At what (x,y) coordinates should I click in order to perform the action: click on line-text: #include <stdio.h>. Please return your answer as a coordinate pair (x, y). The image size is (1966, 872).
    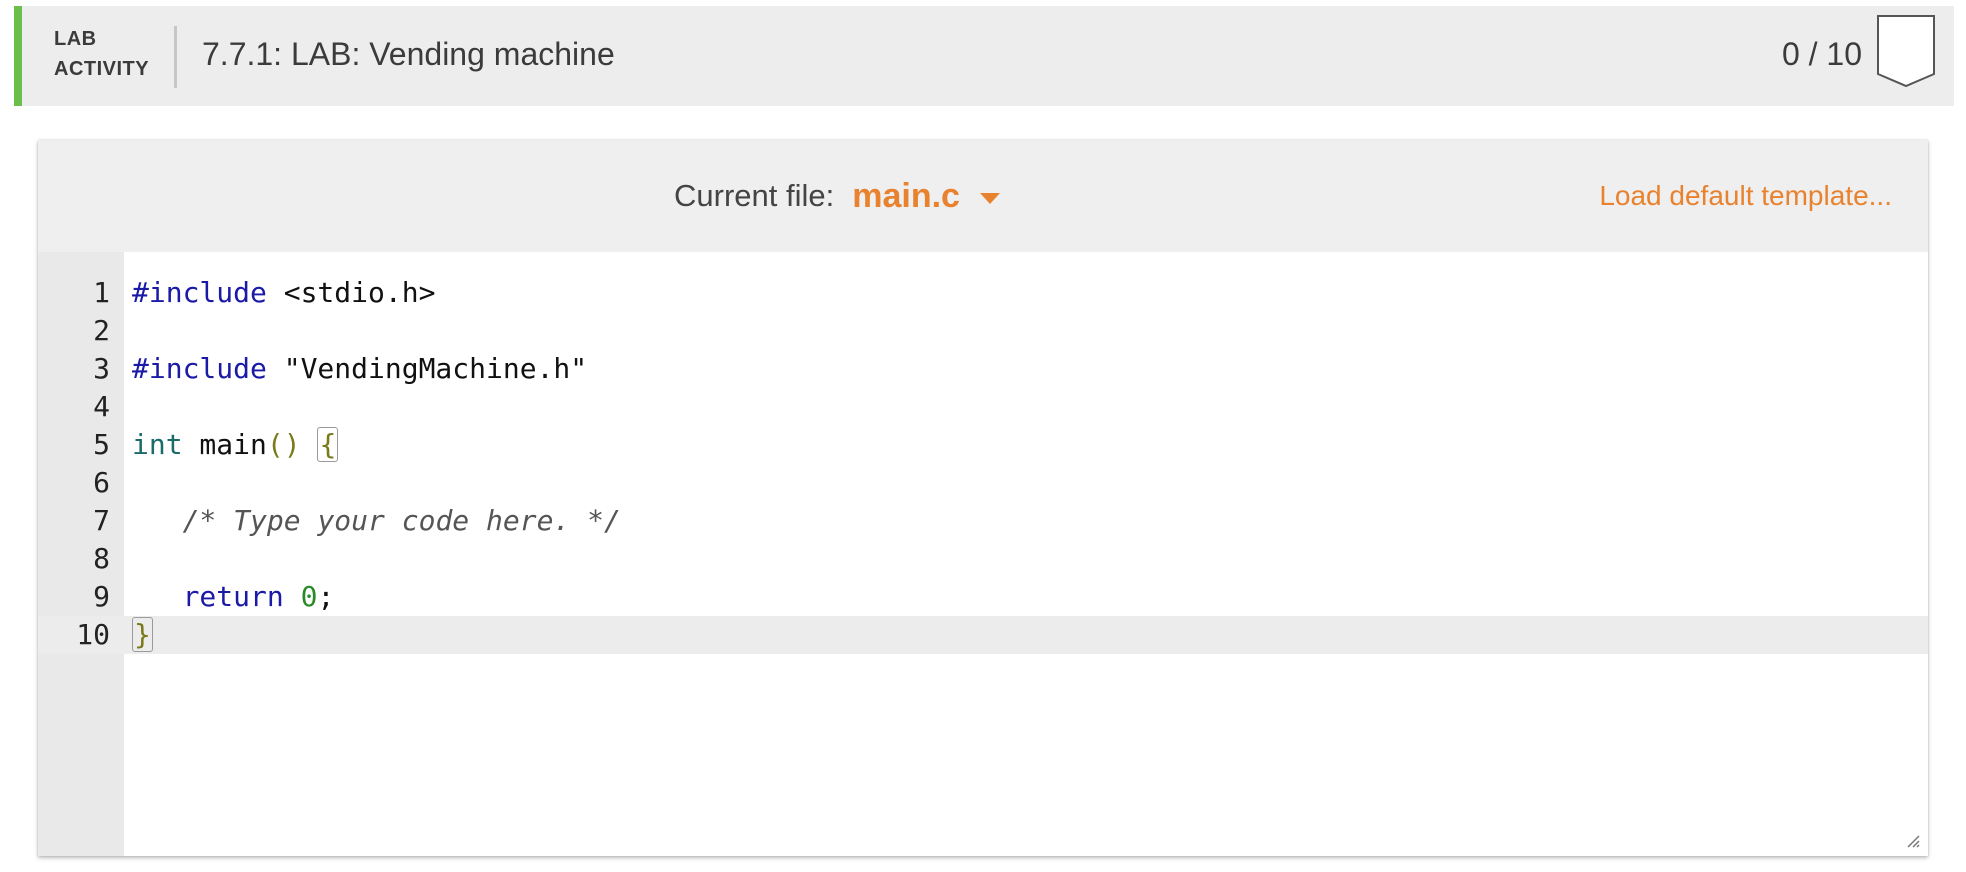
    Looking at the image, I should click on (283, 293).